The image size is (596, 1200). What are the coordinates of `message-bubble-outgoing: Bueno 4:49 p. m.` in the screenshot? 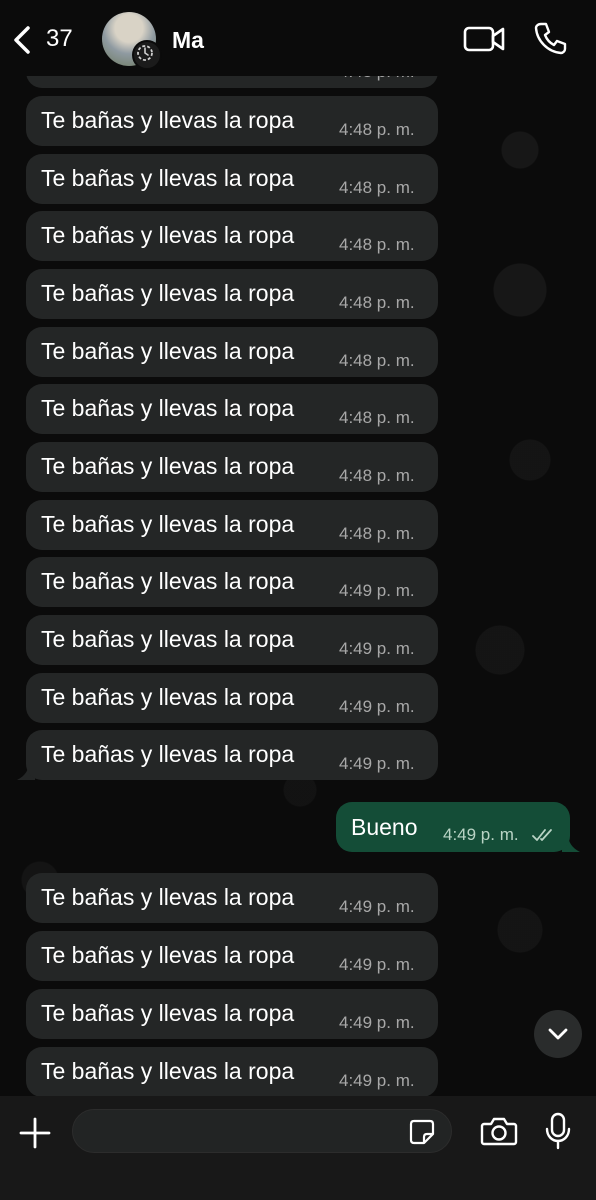 It's located at (453, 827).